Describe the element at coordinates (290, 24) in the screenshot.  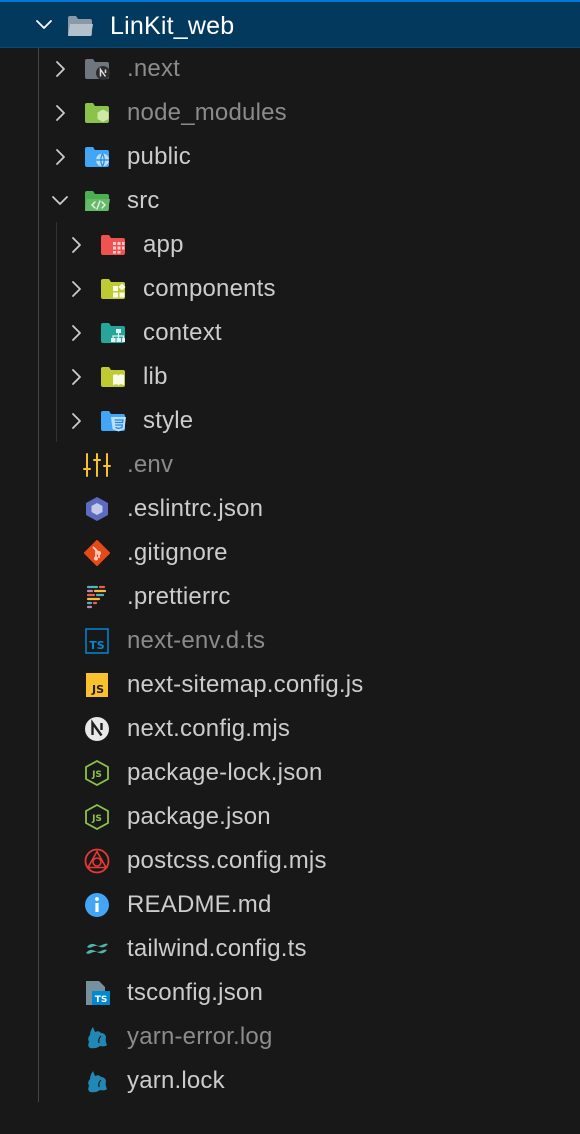
I see `tree-root-folder: LinKit_web` at that location.